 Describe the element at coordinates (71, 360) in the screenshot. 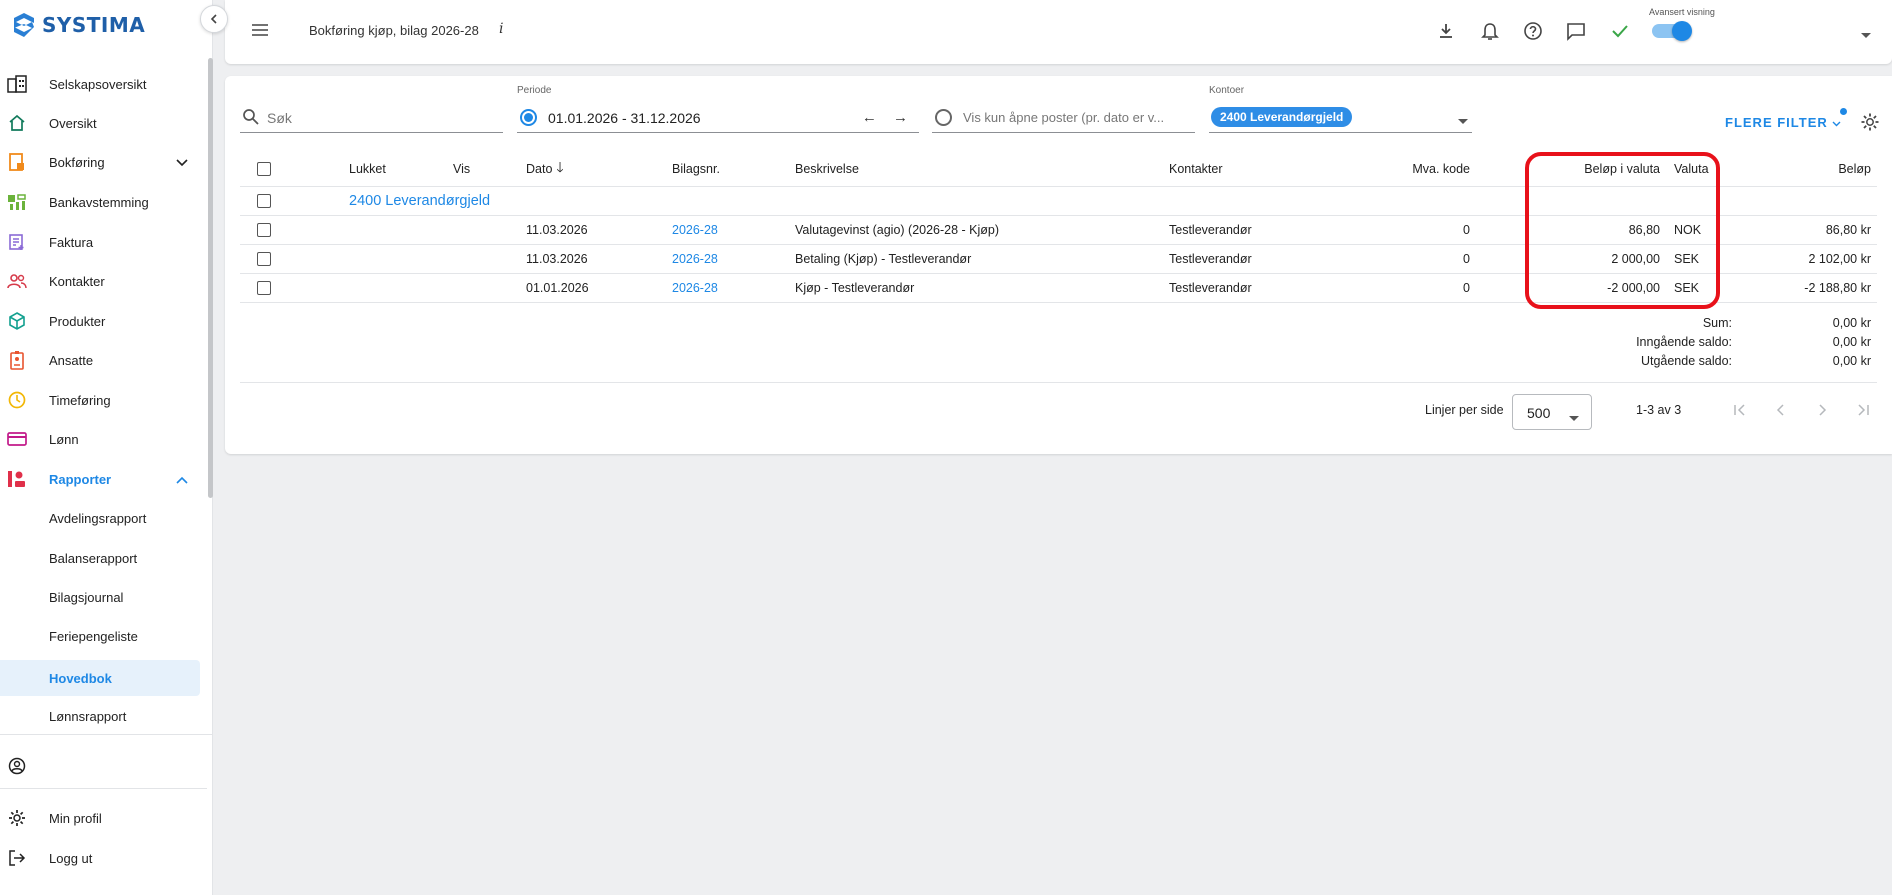

I see `sidebar-item-label: Ansatte` at that location.